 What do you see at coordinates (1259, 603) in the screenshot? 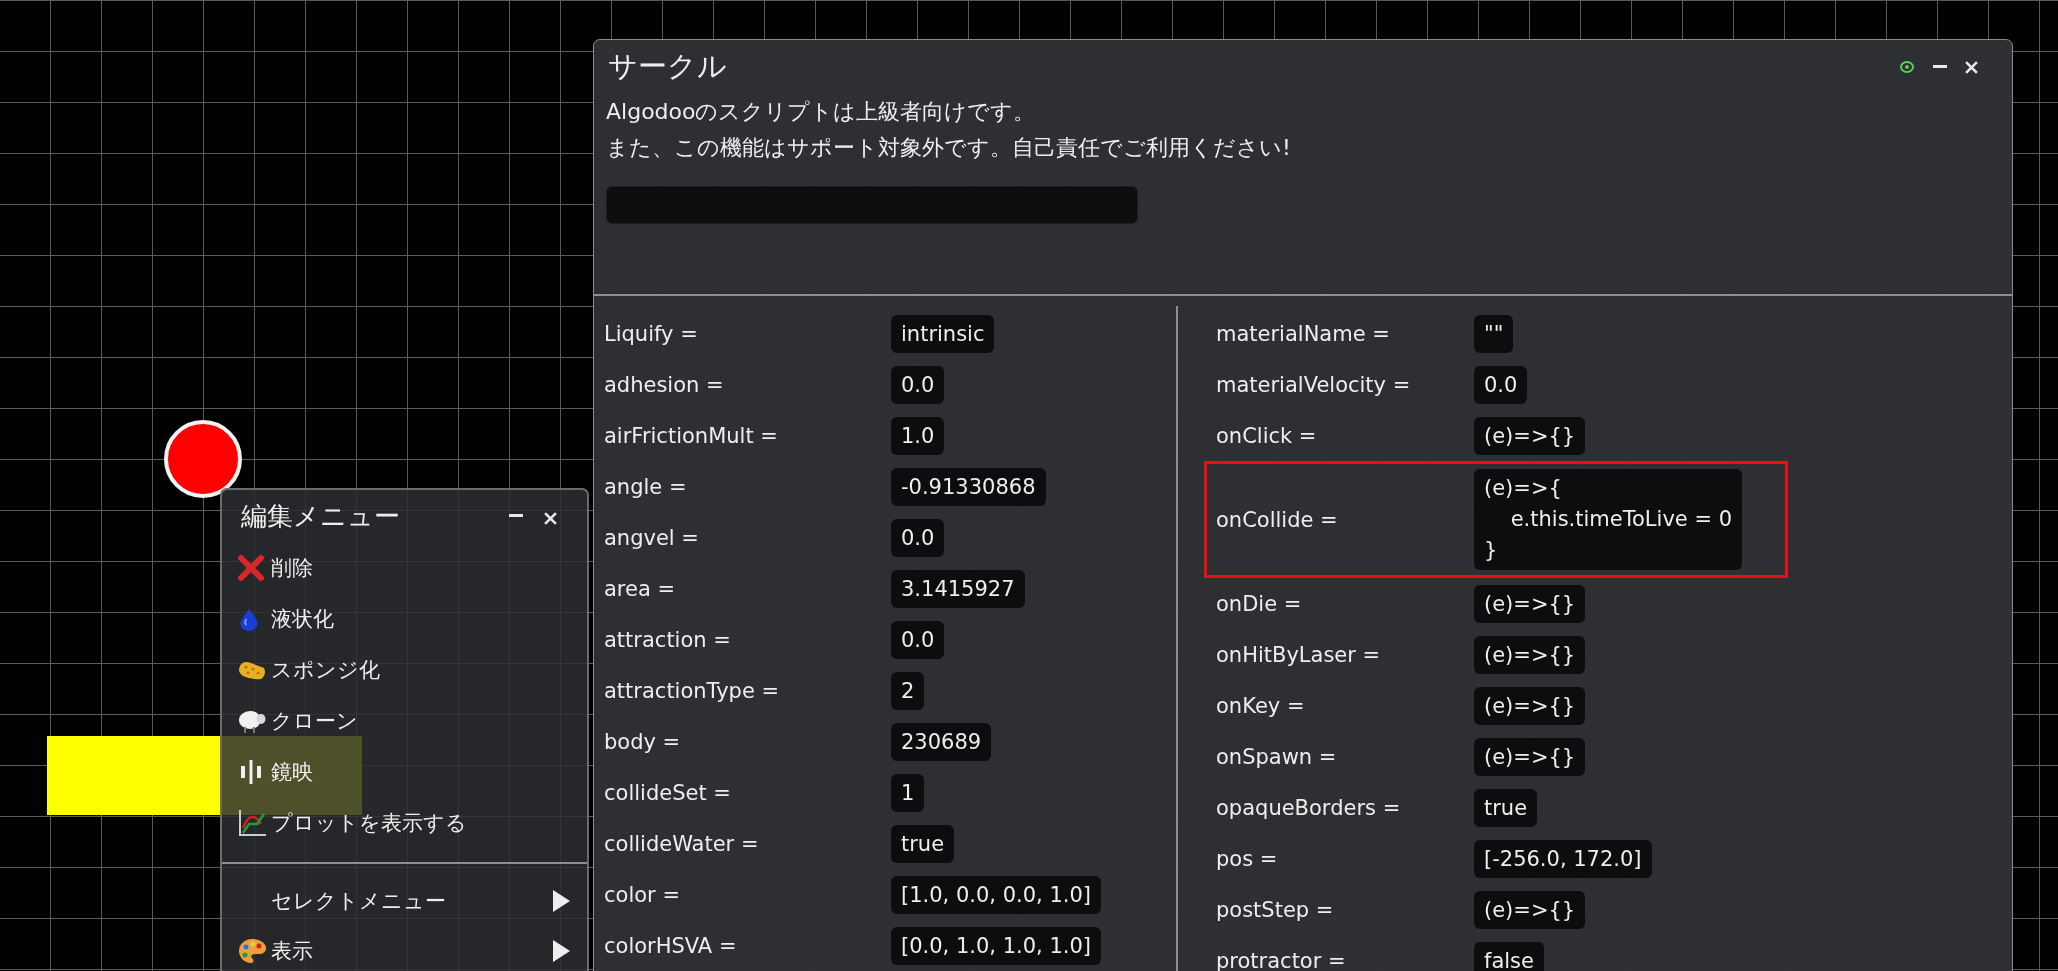
I see `property-label: onDie =` at bounding box center [1259, 603].